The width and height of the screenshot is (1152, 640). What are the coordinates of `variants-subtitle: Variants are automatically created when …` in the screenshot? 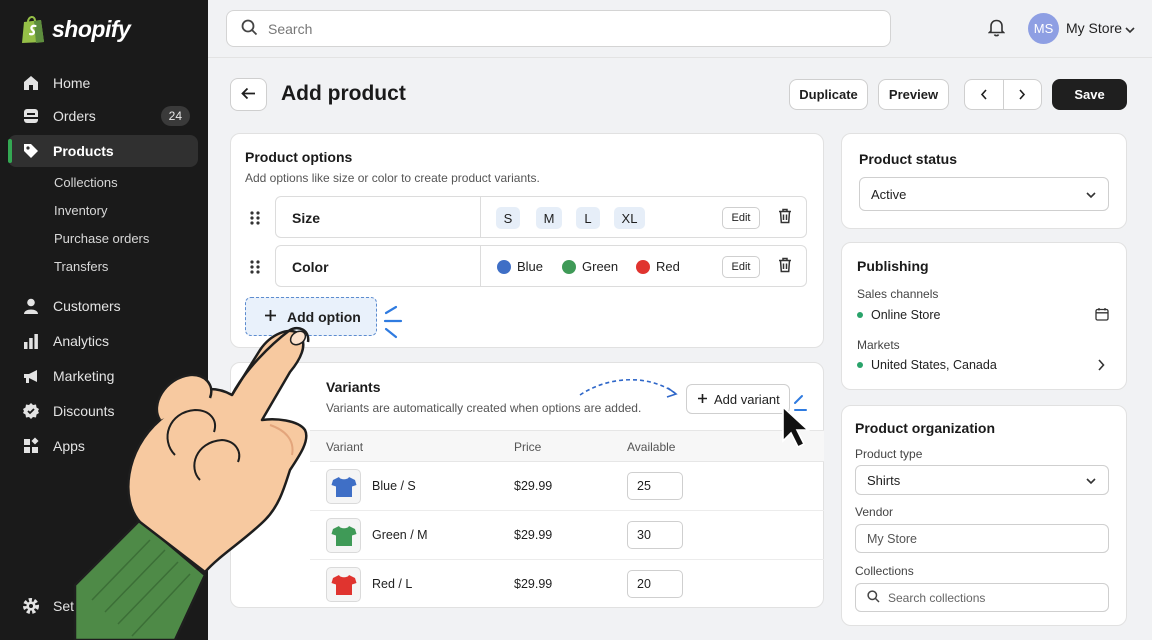 It's located at (484, 408).